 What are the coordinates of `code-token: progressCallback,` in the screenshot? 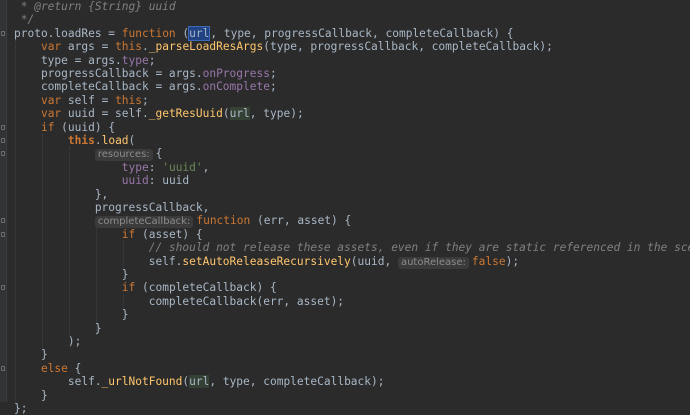 It's located at (112, 207).